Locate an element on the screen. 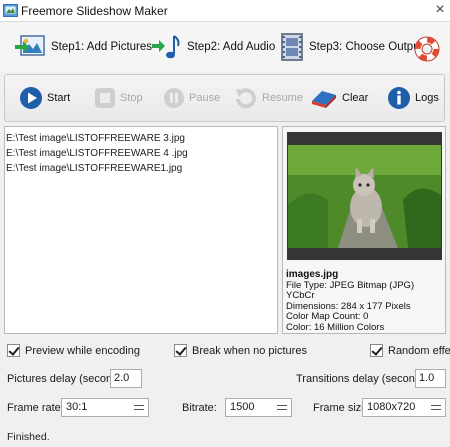  pause-icon is located at coordinates (174, 98).